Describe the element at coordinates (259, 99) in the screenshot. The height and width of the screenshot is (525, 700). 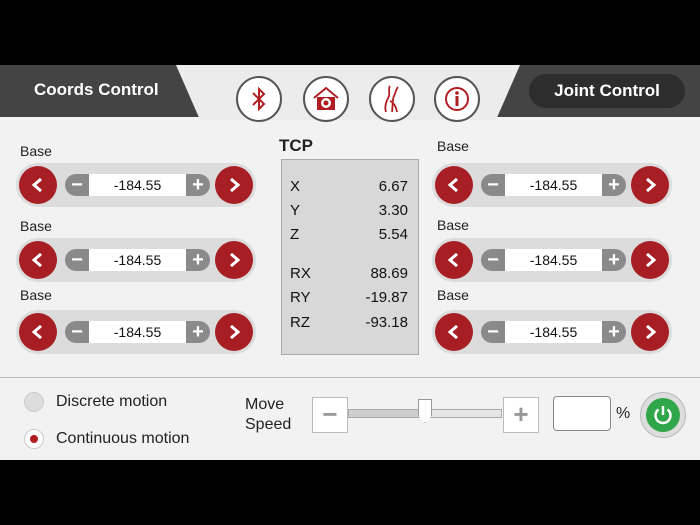
I see `bluetooth-icon` at that location.